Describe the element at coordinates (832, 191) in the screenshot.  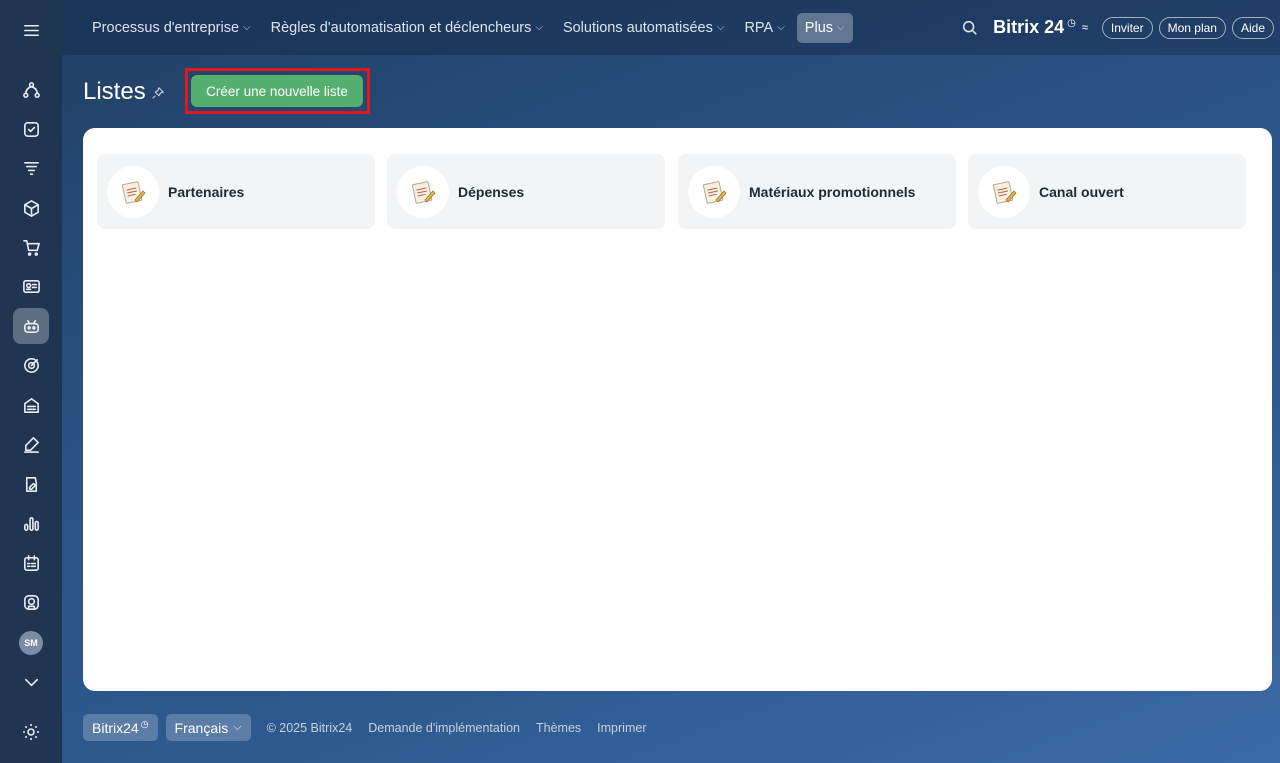
I see `list-item-label: Matériaux promotionnels` at that location.